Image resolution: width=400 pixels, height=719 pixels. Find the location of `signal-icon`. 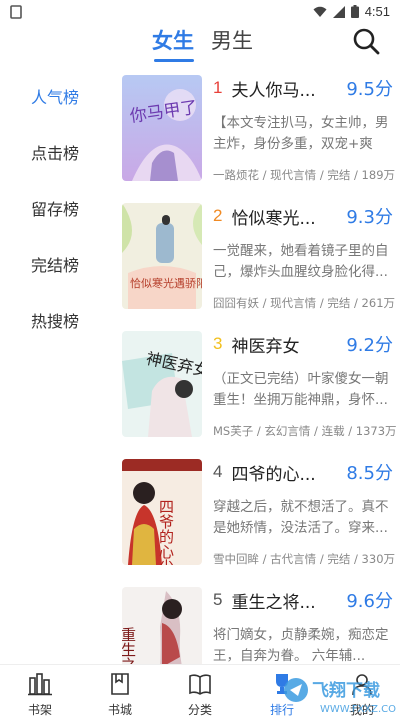

signal-icon is located at coordinates (338, 11).